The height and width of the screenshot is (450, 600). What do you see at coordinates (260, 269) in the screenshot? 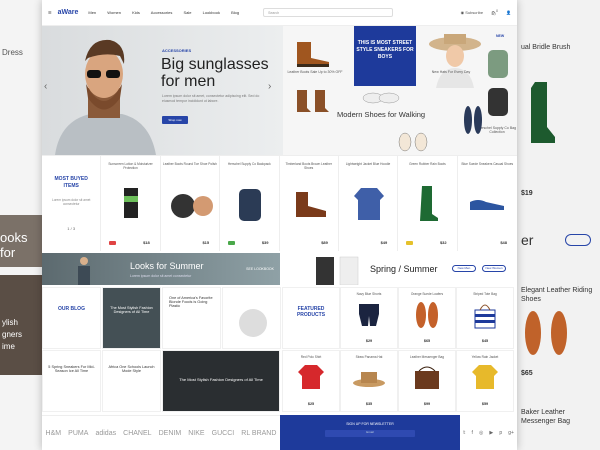
I see `lookbook-link: SEE LOOKBOOK` at bounding box center [260, 269].